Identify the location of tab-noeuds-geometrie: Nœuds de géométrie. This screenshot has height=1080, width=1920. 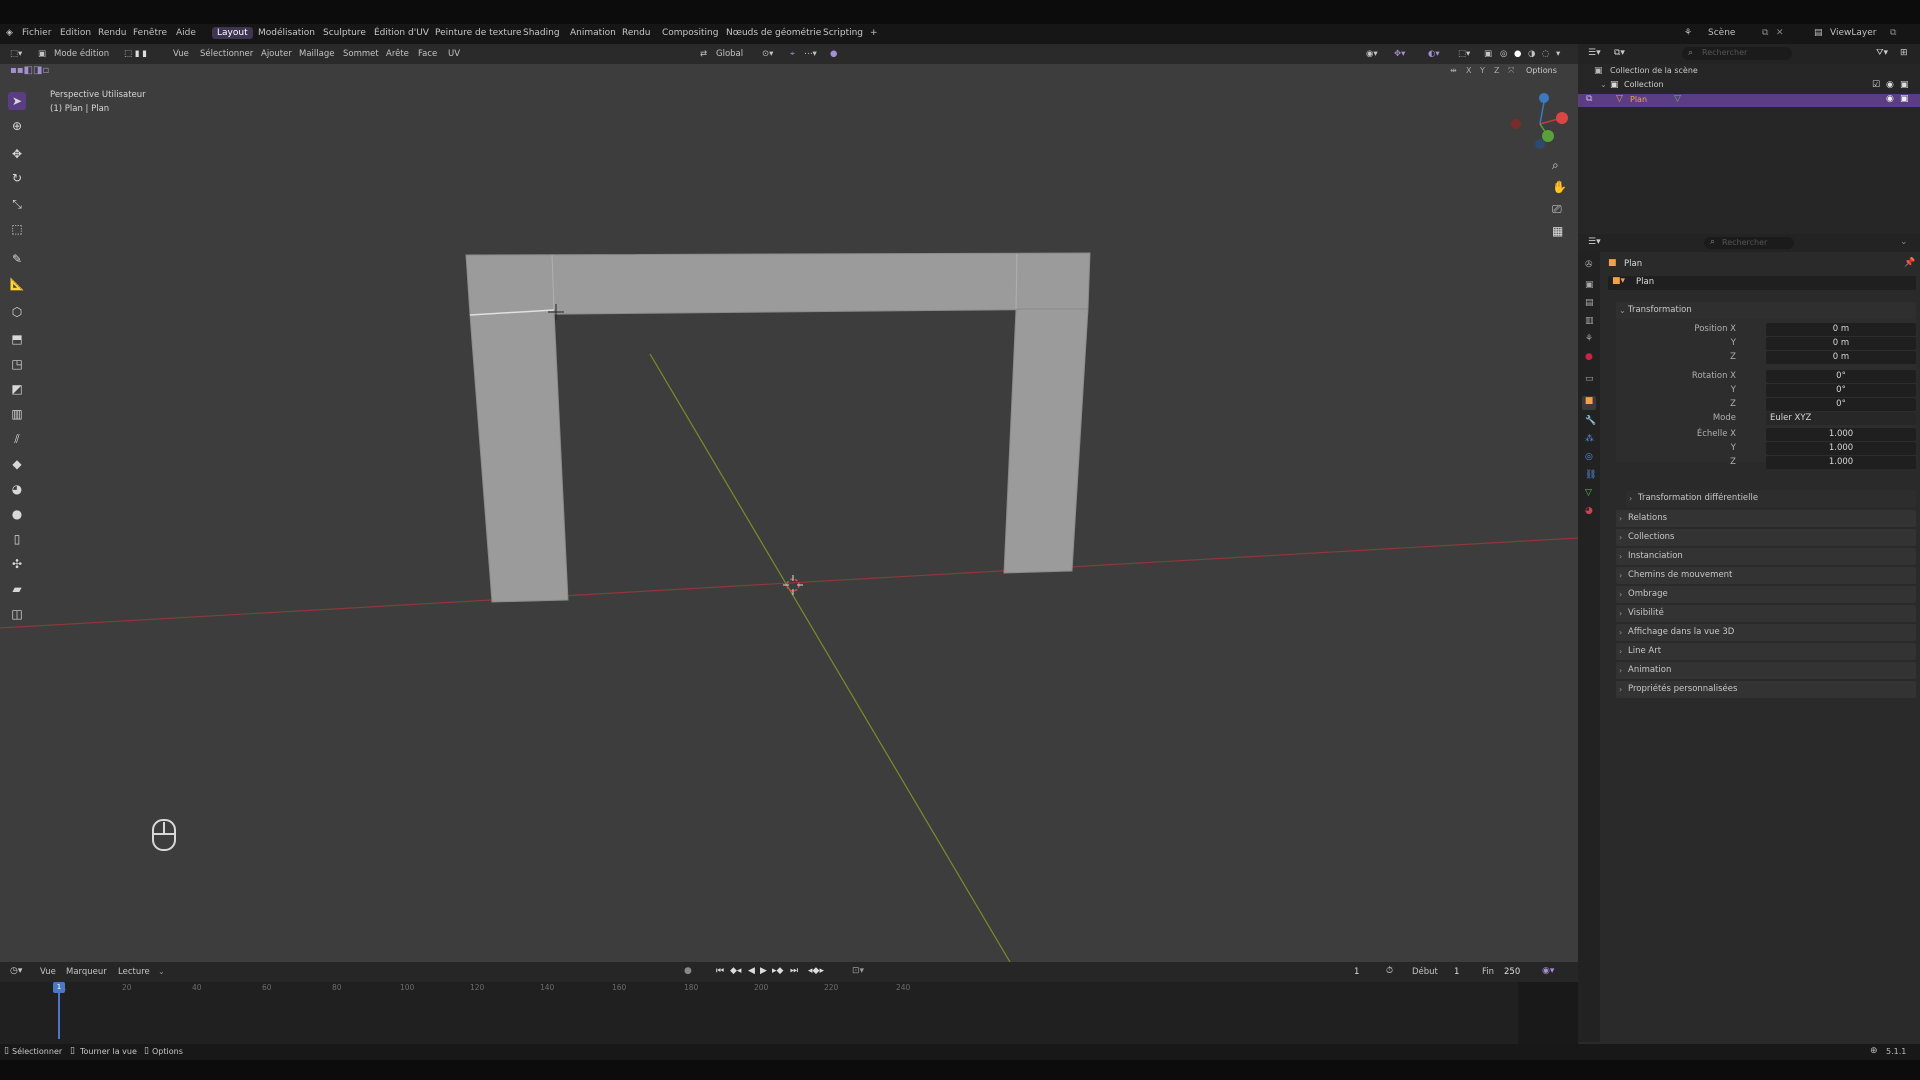
(773, 33).